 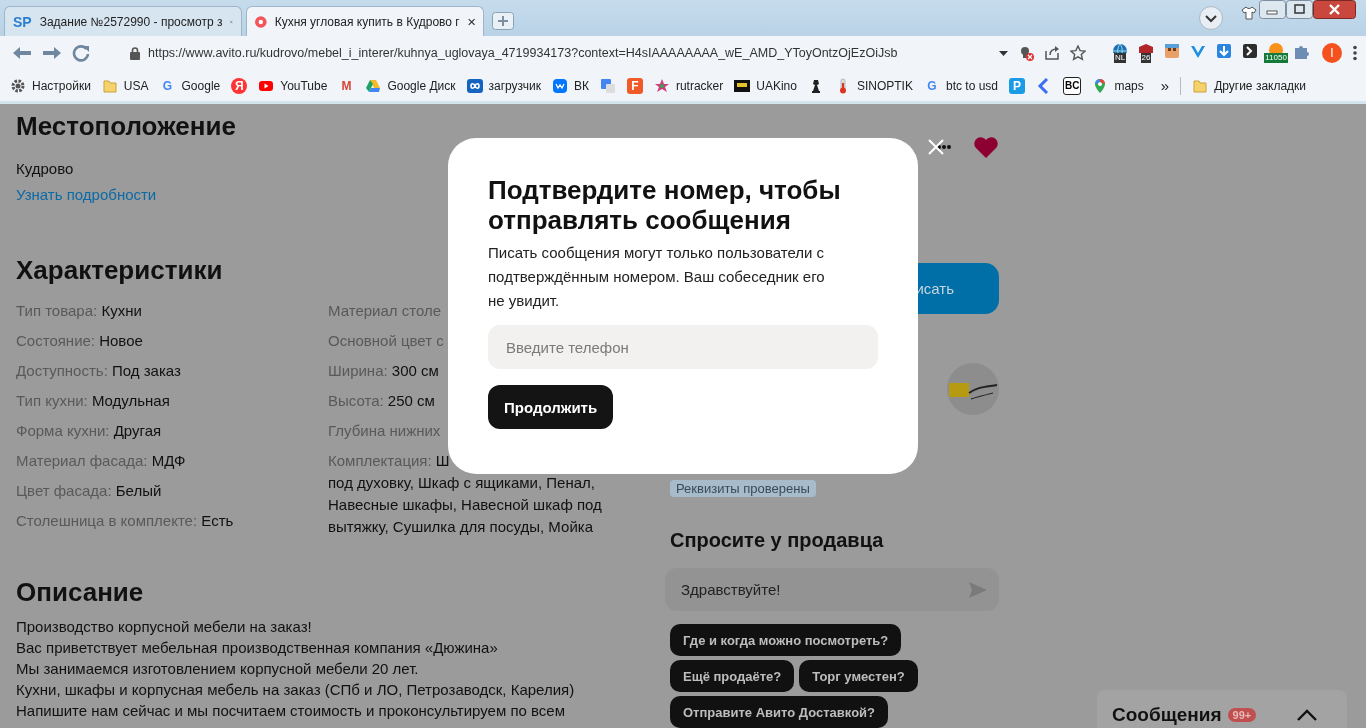 What do you see at coordinates (126, 126) in the screenshot?
I see `section-heading: Местоположение` at bounding box center [126, 126].